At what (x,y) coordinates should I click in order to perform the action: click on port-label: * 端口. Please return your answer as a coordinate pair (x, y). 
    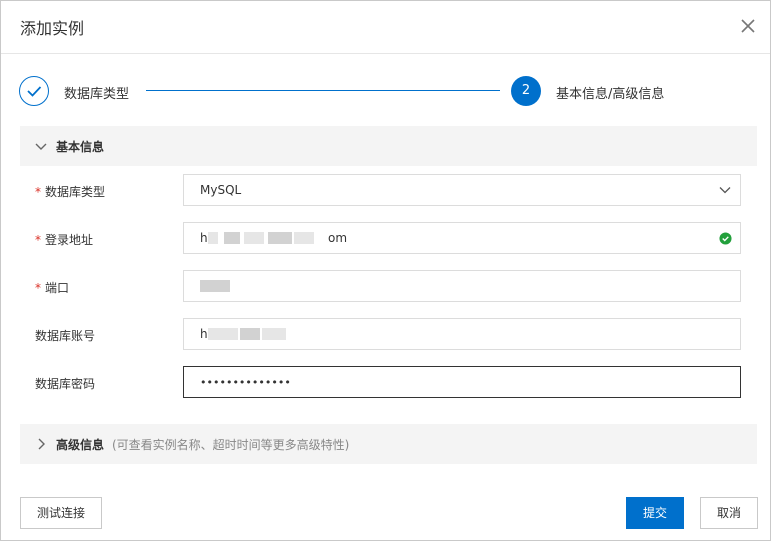
    Looking at the image, I should click on (52, 287).